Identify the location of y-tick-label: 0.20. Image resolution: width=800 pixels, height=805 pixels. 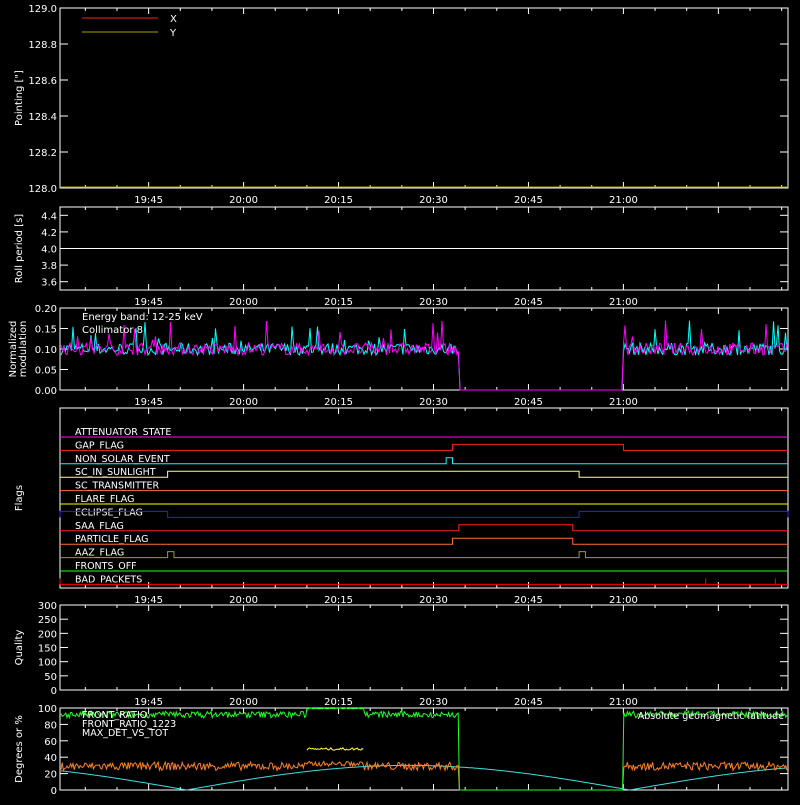
(46, 309).